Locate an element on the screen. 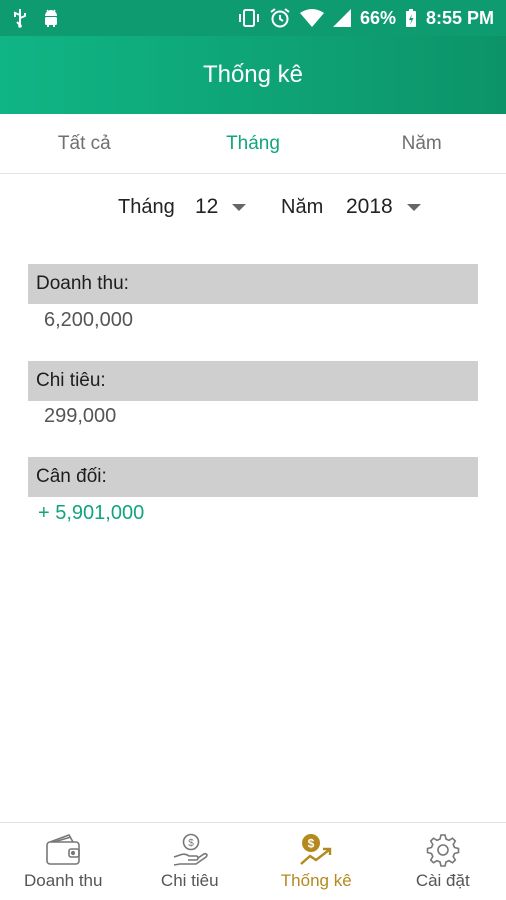 This screenshot has height=900, width=506. nav-statistics: $ Thống kê is located at coordinates (316, 861).